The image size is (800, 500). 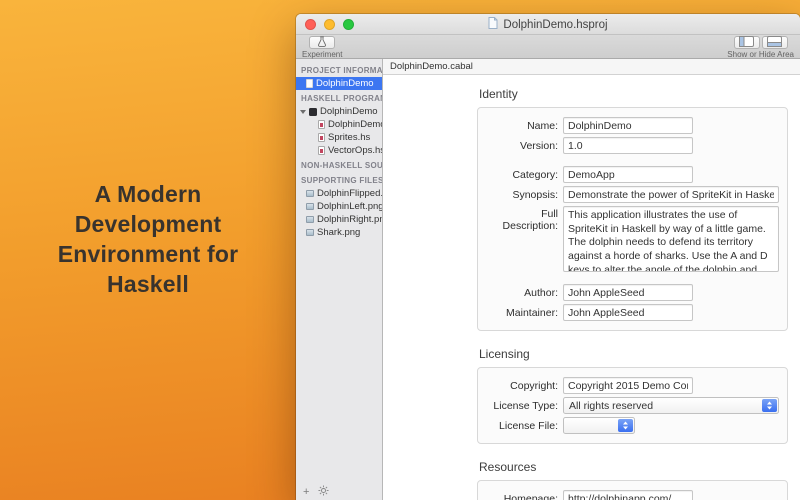 I want to click on sidebar-item-folder-dolphindemo: DolphinDemo, so click(x=339, y=111).